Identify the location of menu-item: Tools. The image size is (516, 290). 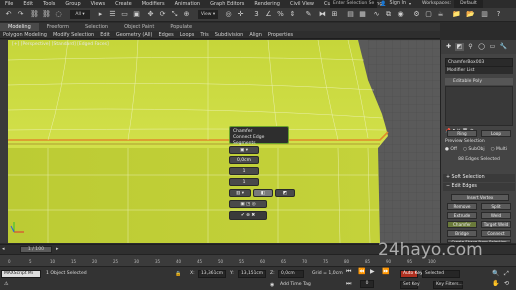
(49, 4).